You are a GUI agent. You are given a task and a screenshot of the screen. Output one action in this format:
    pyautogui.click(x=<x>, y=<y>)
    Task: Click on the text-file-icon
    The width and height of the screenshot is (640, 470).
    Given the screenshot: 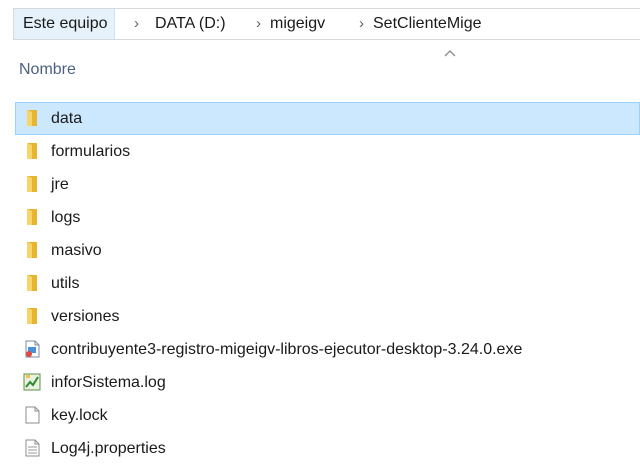 What is the action you would take?
    pyautogui.click(x=32, y=448)
    